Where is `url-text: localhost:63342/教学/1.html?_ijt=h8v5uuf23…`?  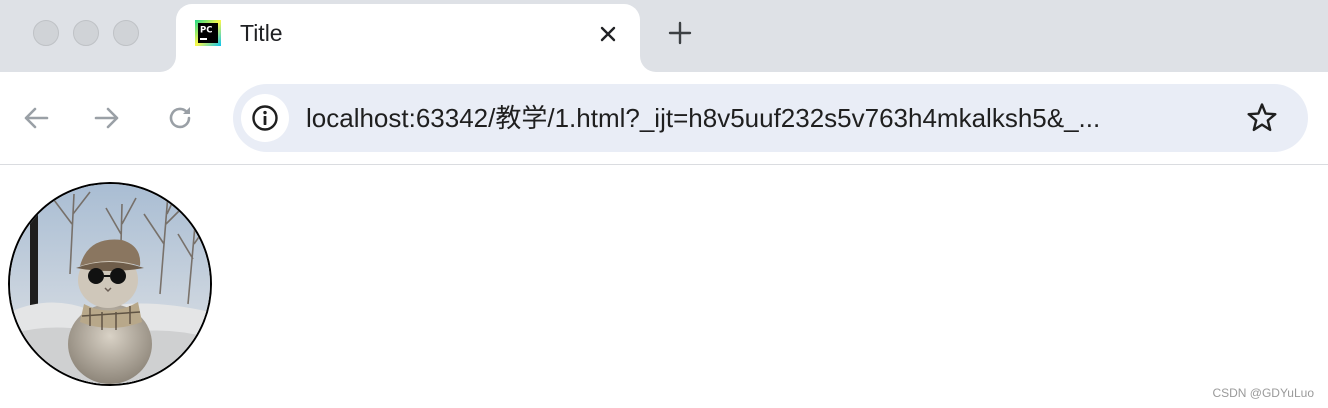
url-text: localhost:63342/教学/1.html?_ijt=h8v5uuf23… is located at coordinates (767, 118).